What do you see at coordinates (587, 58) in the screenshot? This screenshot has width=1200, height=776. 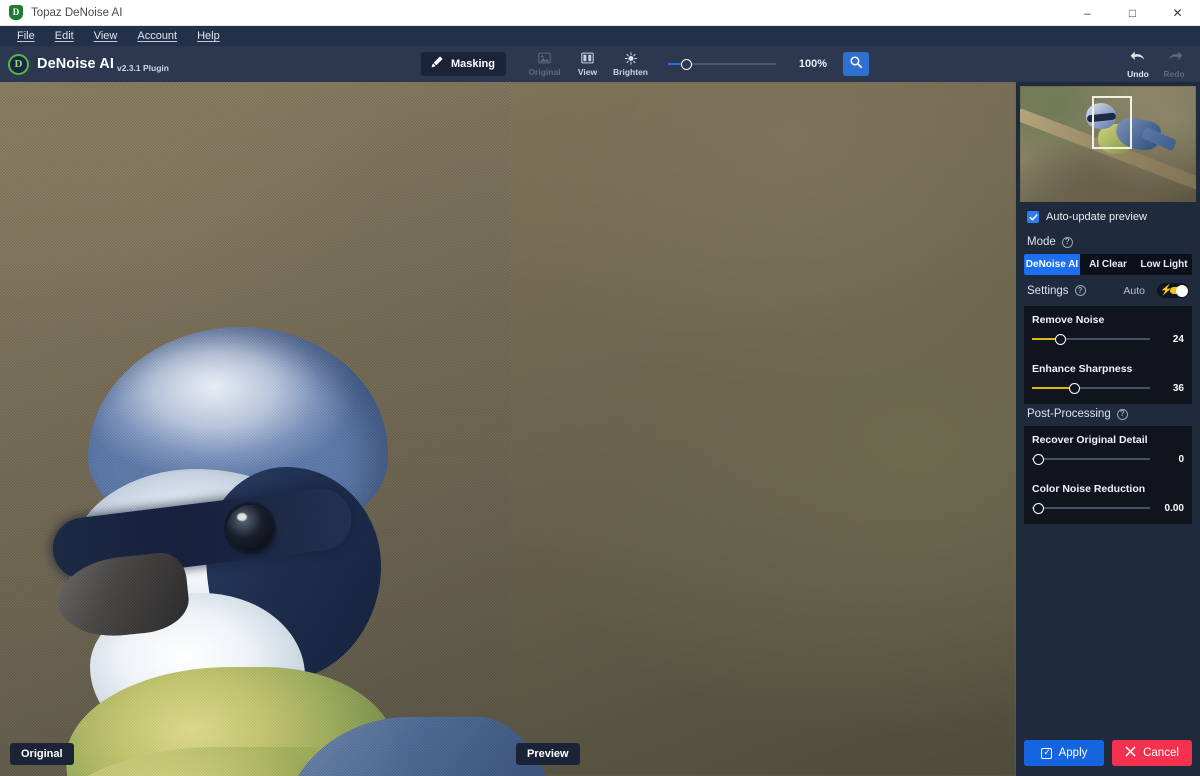 I see `split-view-icon` at bounding box center [587, 58].